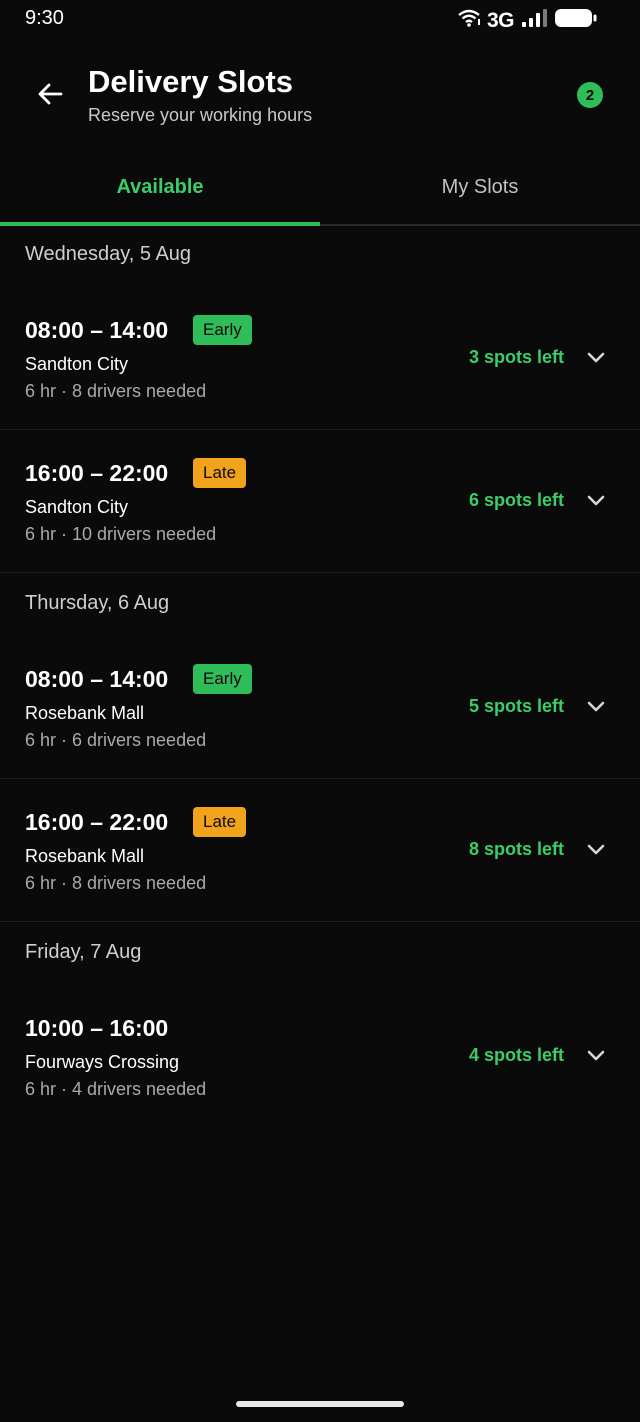 The height and width of the screenshot is (1422, 640). I want to click on status-time: 9:30, so click(44, 18).